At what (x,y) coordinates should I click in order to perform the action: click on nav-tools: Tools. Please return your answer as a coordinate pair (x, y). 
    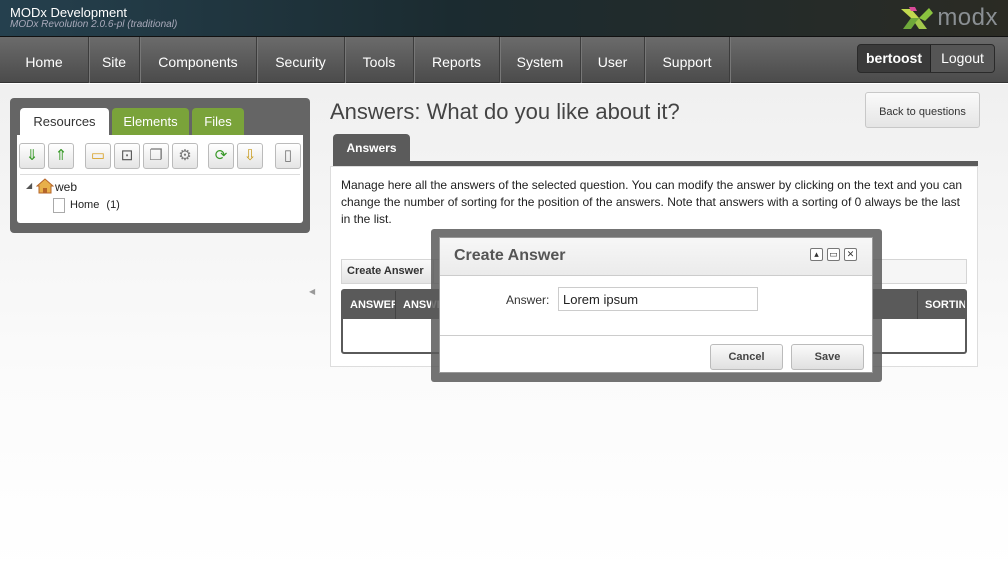
    Looking at the image, I should click on (379, 60).